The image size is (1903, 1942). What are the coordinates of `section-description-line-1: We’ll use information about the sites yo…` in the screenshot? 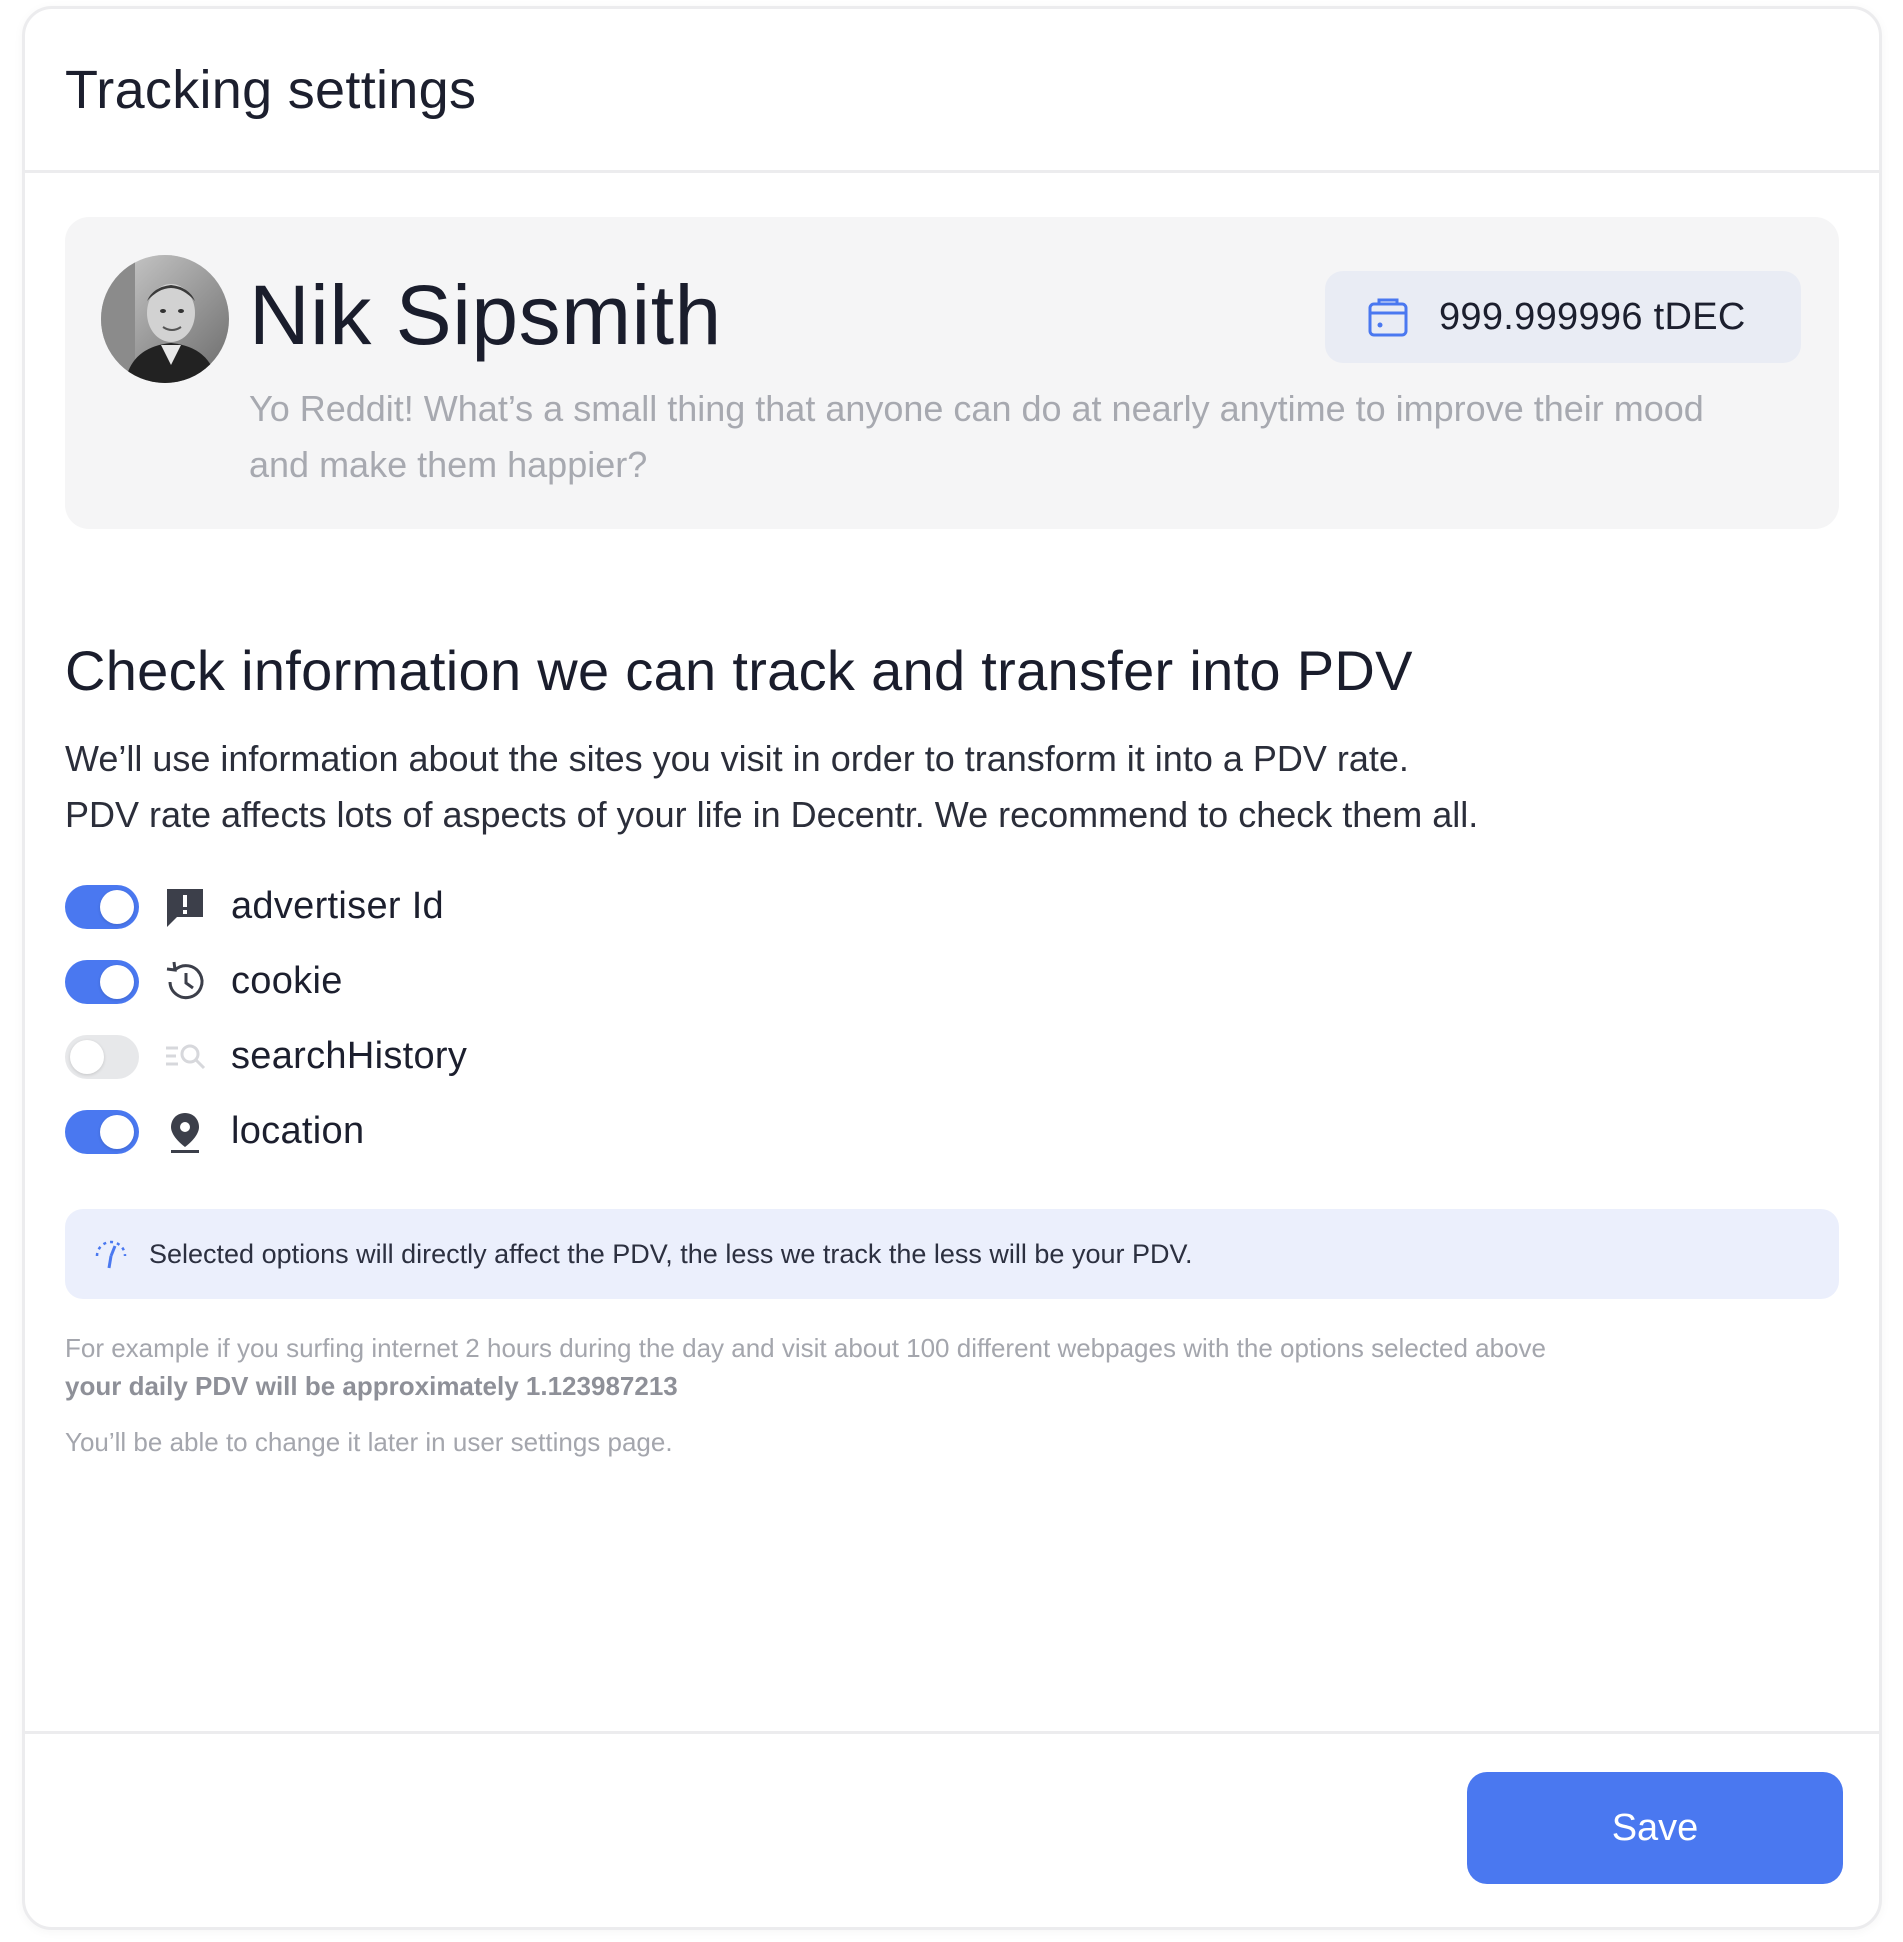 It's located at (737, 758).